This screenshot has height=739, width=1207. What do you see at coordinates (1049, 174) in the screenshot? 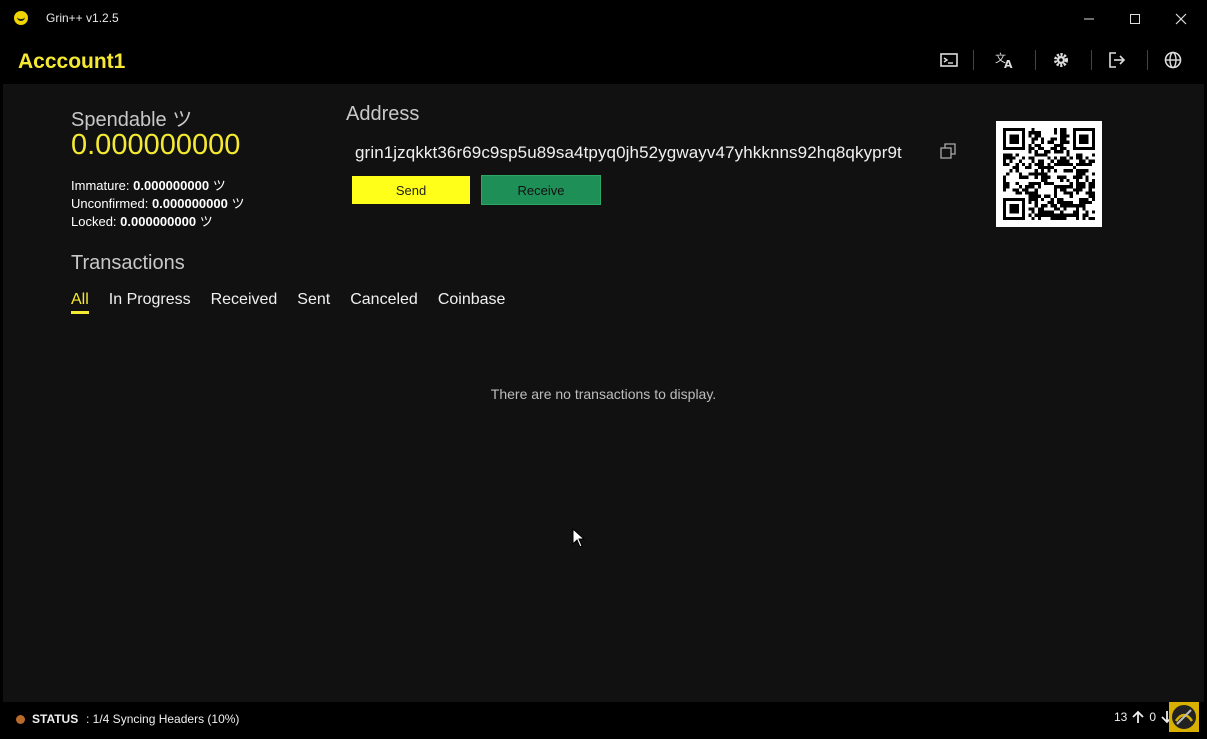
I see `address-qr-code` at bounding box center [1049, 174].